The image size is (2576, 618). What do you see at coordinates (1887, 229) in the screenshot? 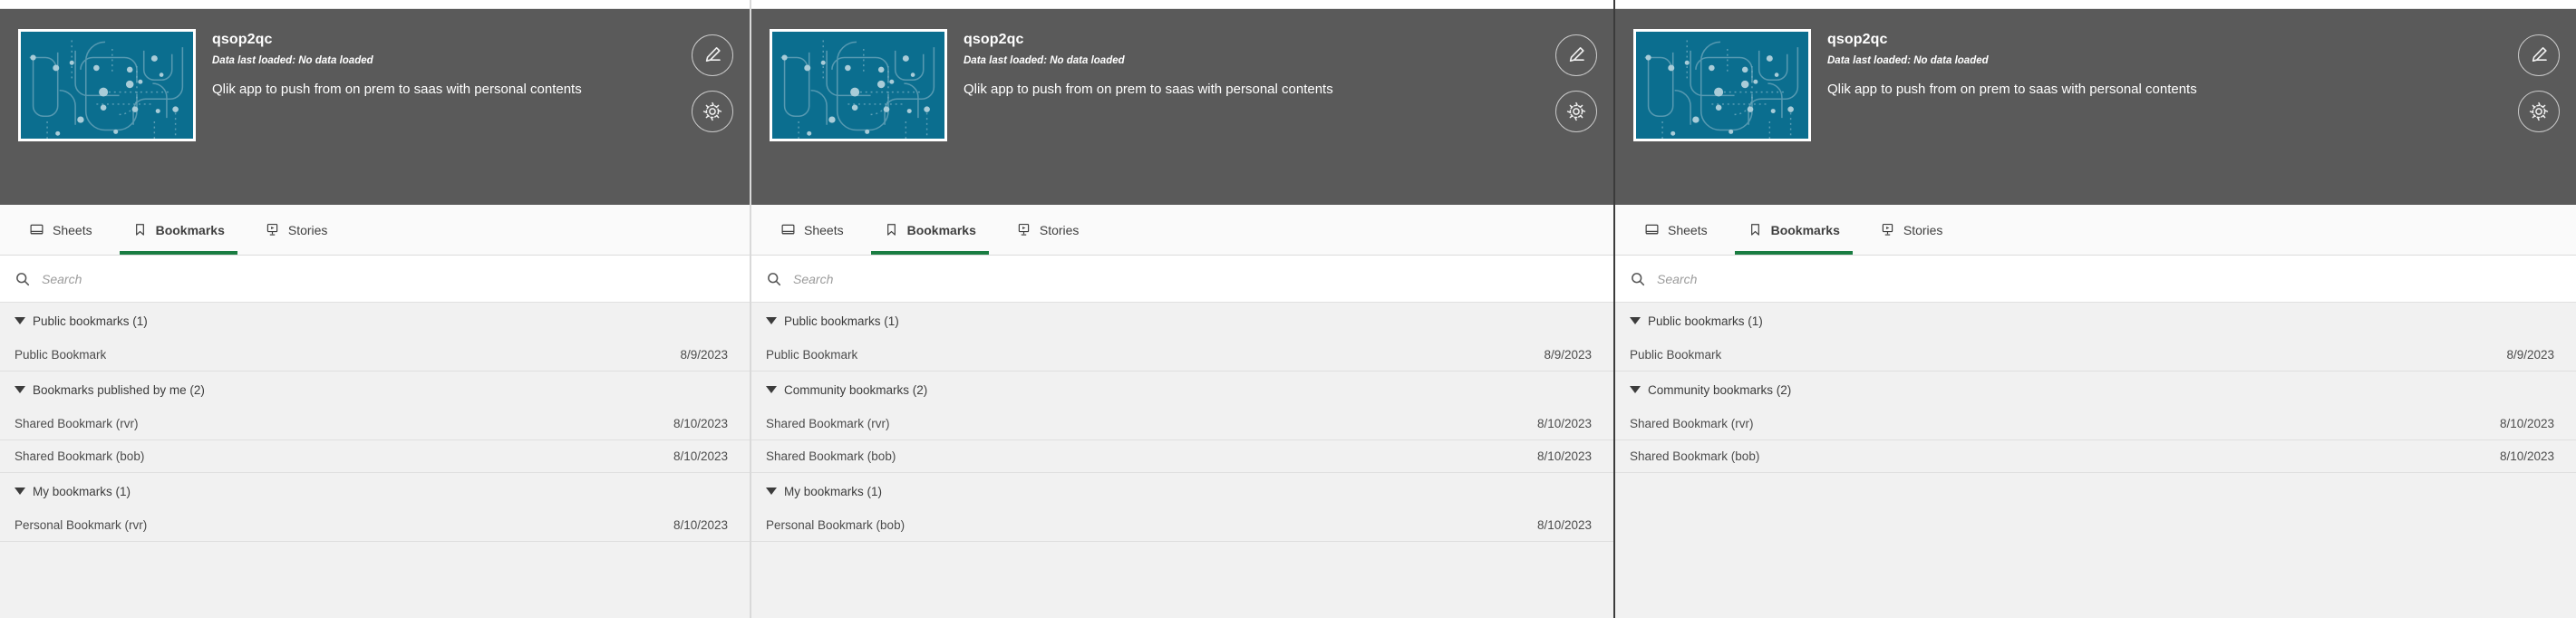
I see `stories-icon` at bounding box center [1887, 229].